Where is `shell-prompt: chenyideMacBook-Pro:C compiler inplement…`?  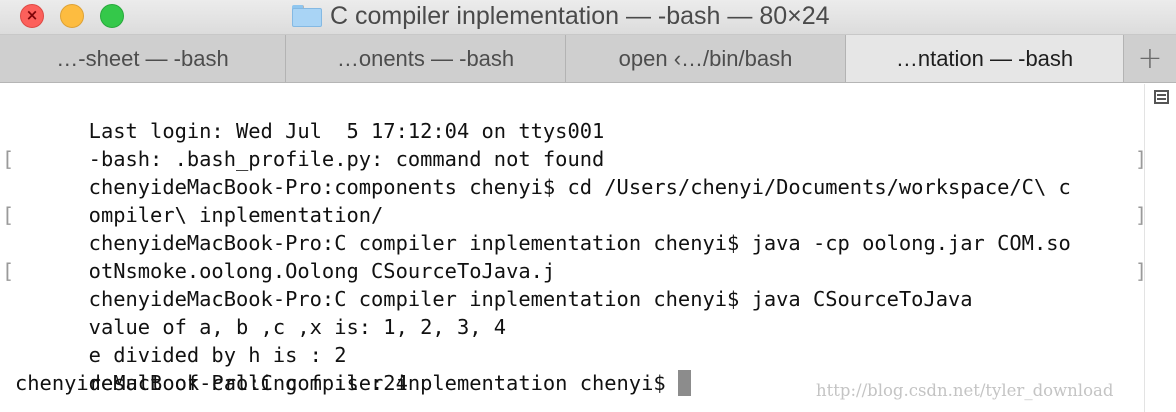 shell-prompt: chenyideMacBook-Pro:C compiler inplement… is located at coordinates (346, 383).